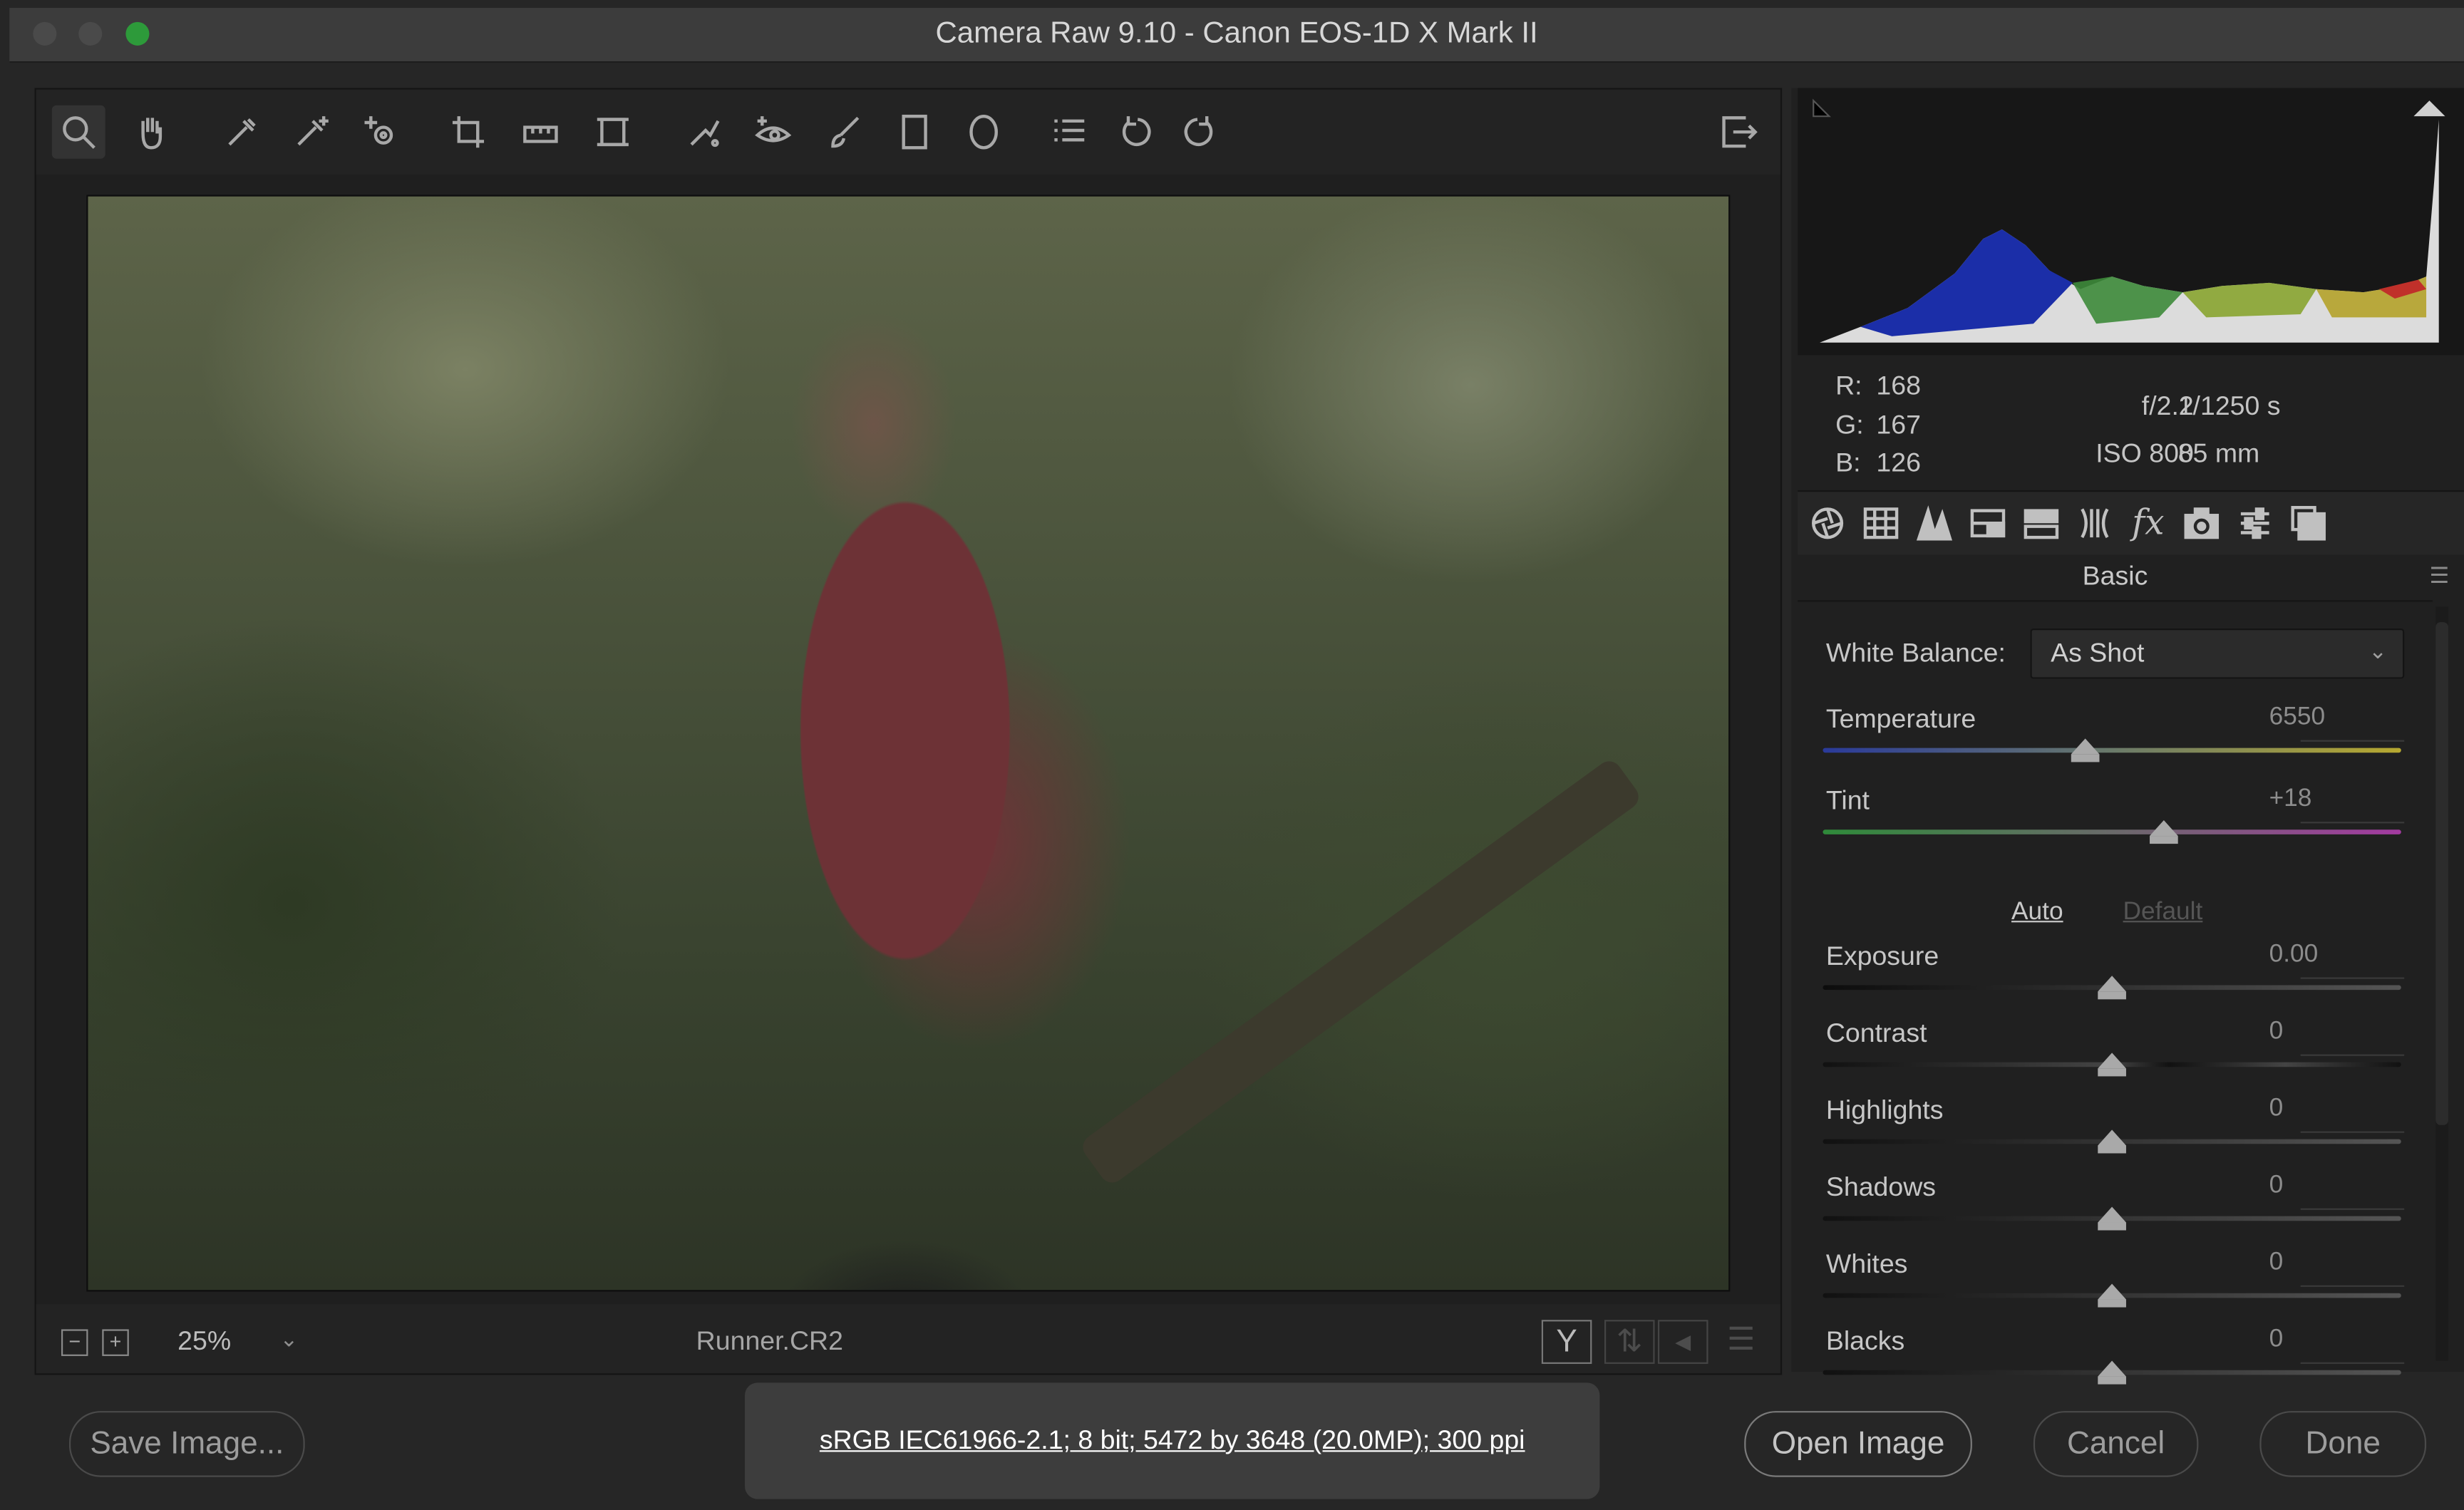 The height and width of the screenshot is (1510, 2464). I want to click on tab-camera-calibration-icon, so click(2201, 523).